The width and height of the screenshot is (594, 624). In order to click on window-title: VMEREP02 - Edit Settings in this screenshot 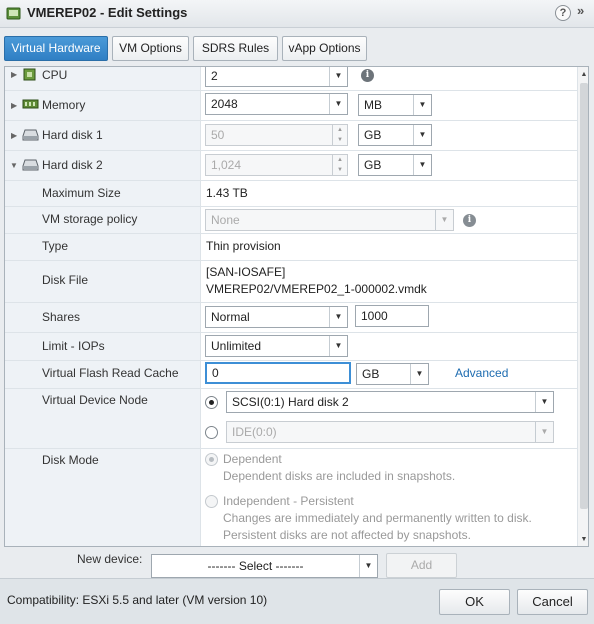, I will do `click(107, 12)`.